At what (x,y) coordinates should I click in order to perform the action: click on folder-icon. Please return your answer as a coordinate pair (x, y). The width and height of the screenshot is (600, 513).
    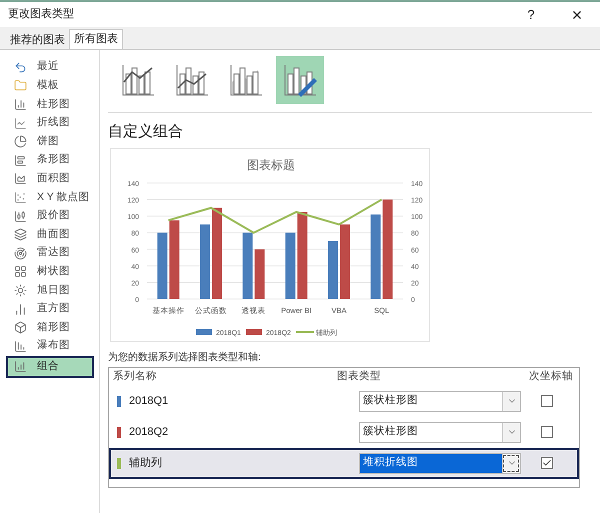
    Looking at the image, I should click on (20, 85).